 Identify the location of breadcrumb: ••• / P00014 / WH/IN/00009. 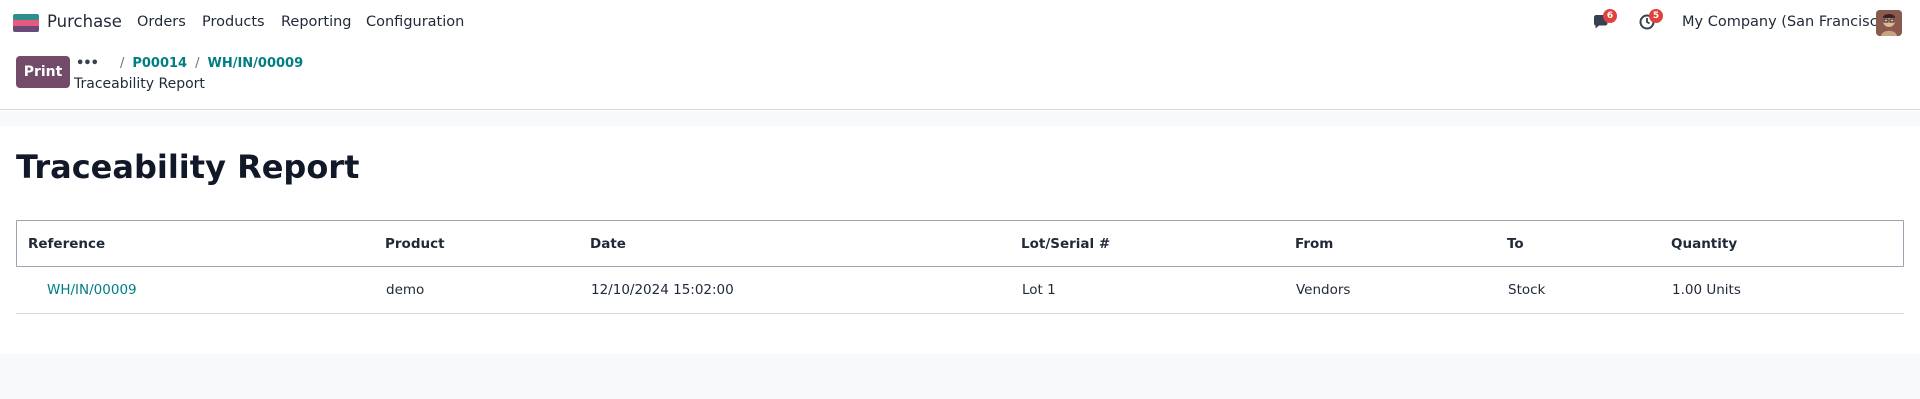
(189, 63).